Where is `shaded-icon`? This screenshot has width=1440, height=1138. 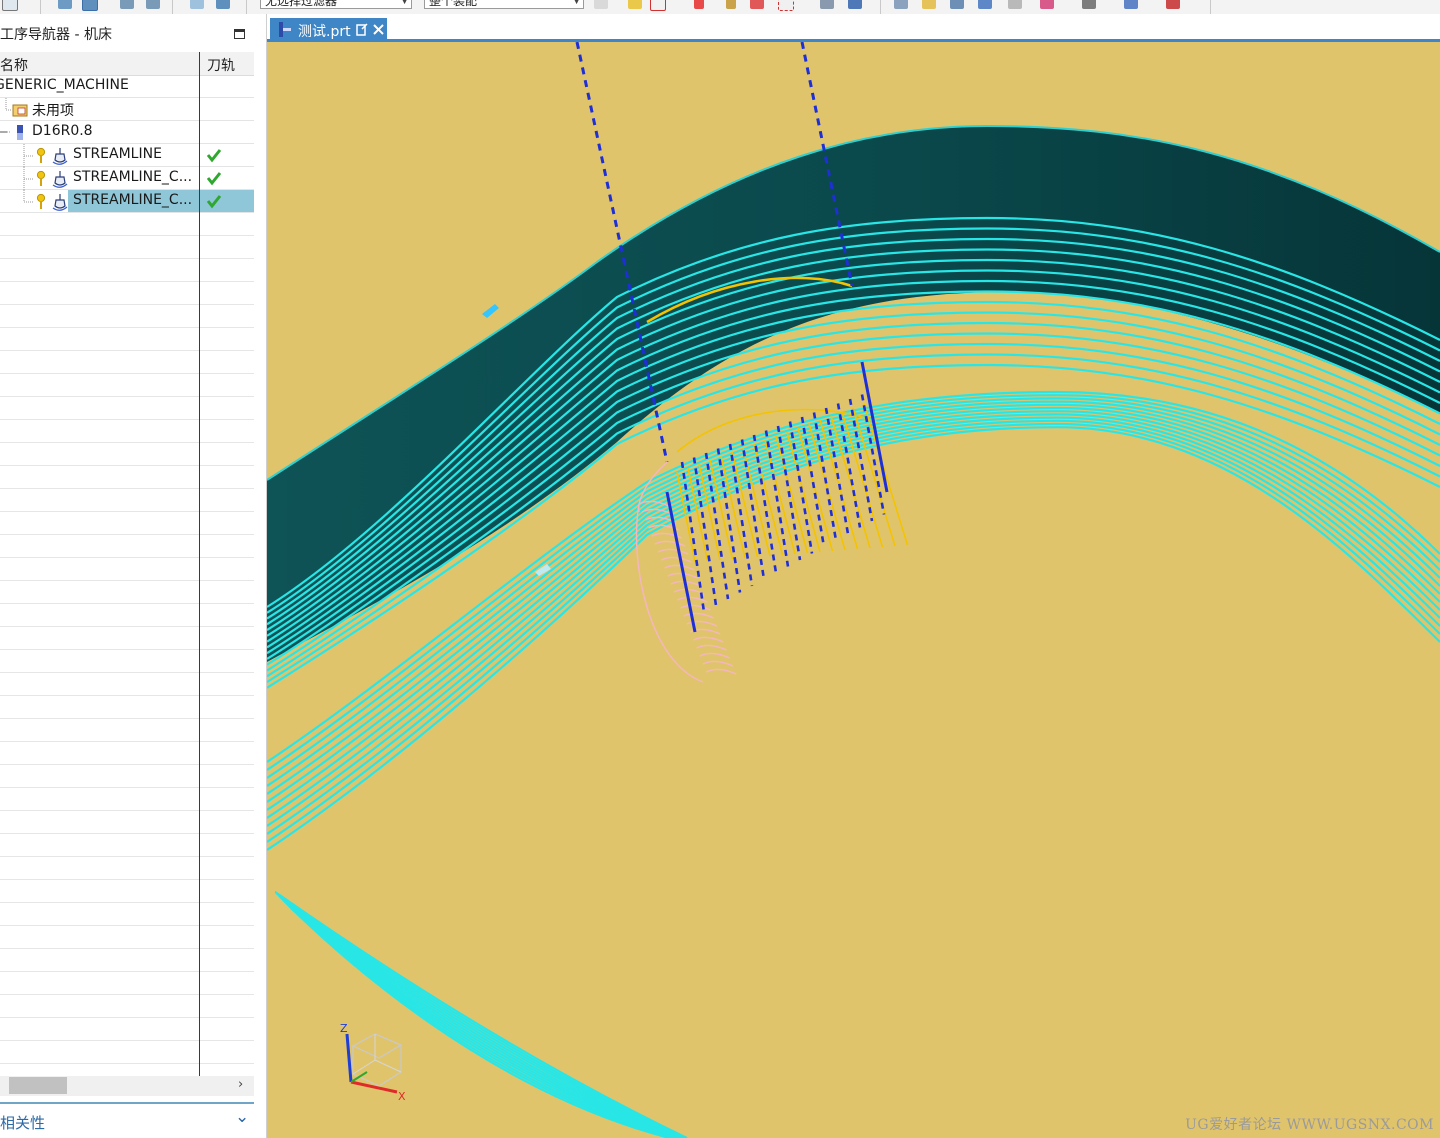 shaded-icon is located at coordinates (855, 4).